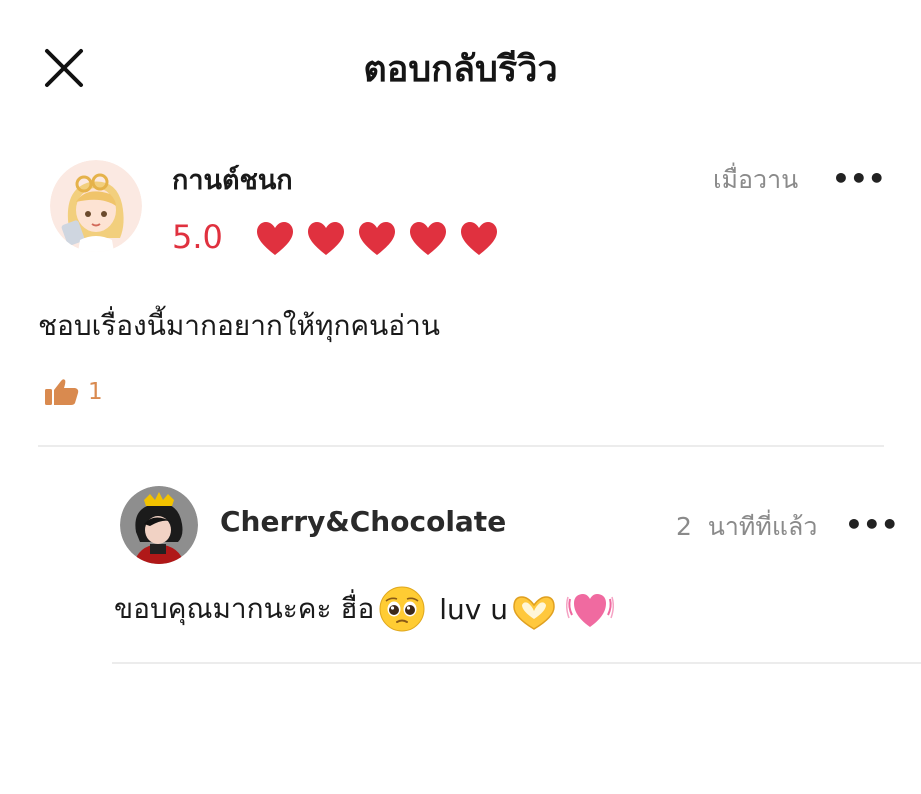 This screenshot has width=921, height=794. What do you see at coordinates (460, 69) in the screenshot?
I see `page-title: ตอบกลับรีวิว` at bounding box center [460, 69].